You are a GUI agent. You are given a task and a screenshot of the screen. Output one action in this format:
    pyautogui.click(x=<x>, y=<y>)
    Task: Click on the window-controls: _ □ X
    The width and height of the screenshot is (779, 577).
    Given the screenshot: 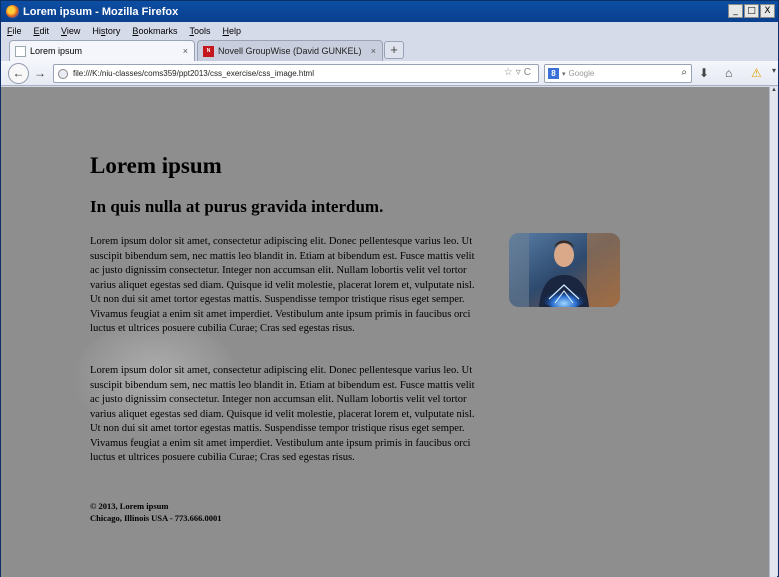 What is the action you would take?
    pyautogui.click(x=751, y=11)
    